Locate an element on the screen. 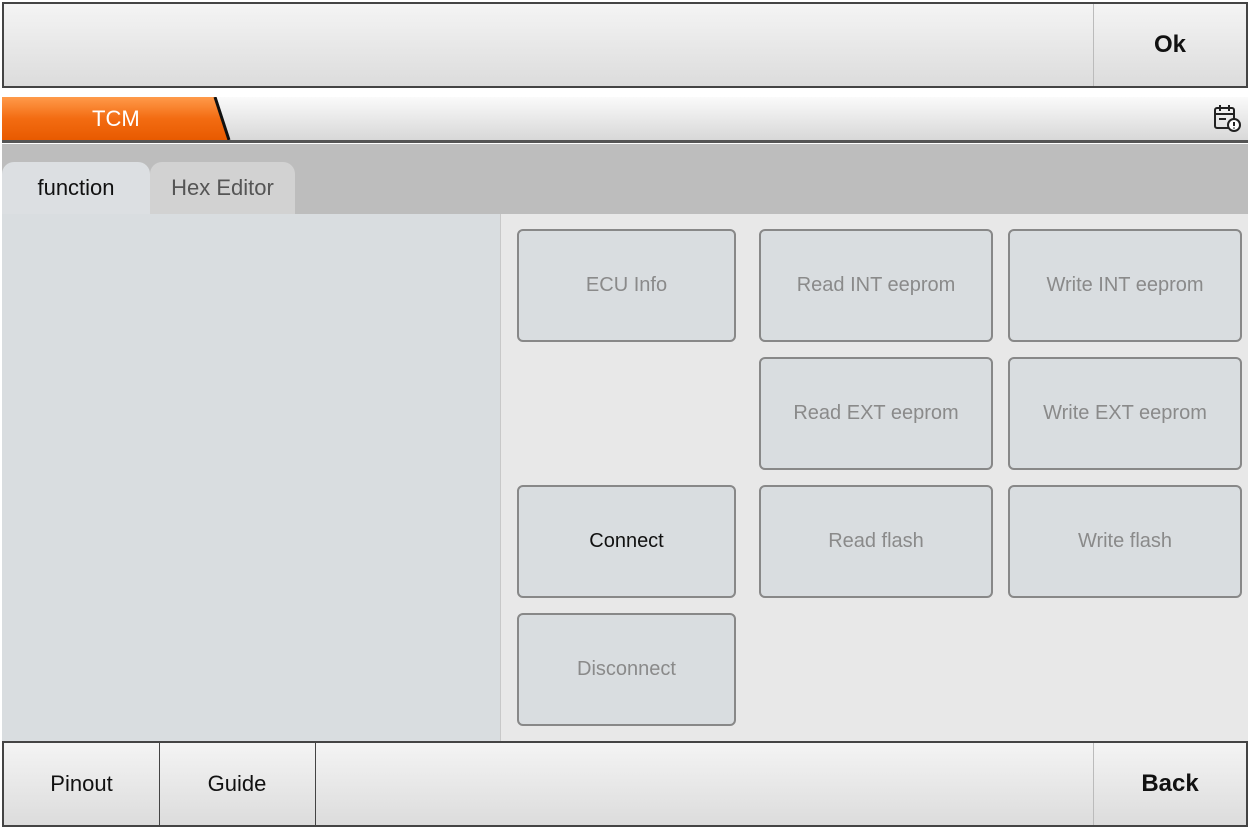 The height and width of the screenshot is (829, 1250). guide-button: Guide is located at coordinates (237, 784).